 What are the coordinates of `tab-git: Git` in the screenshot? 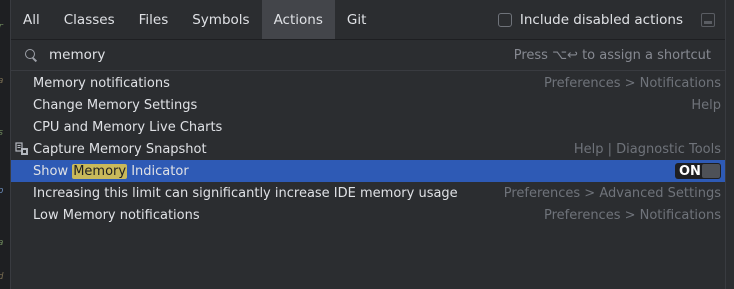 It's located at (357, 19).